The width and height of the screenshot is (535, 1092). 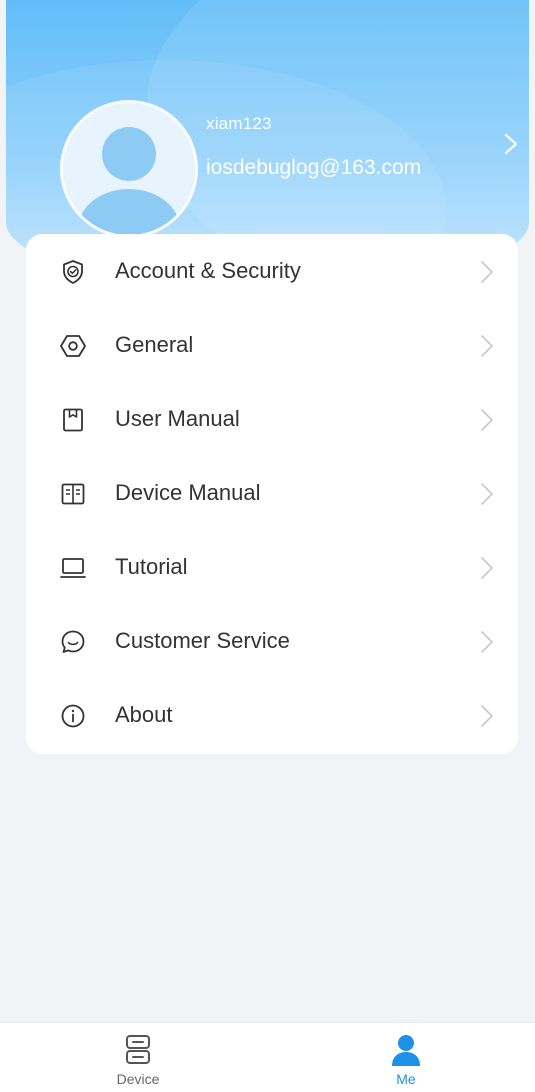 I want to click on person-icon, so click(x=406, y=1050).